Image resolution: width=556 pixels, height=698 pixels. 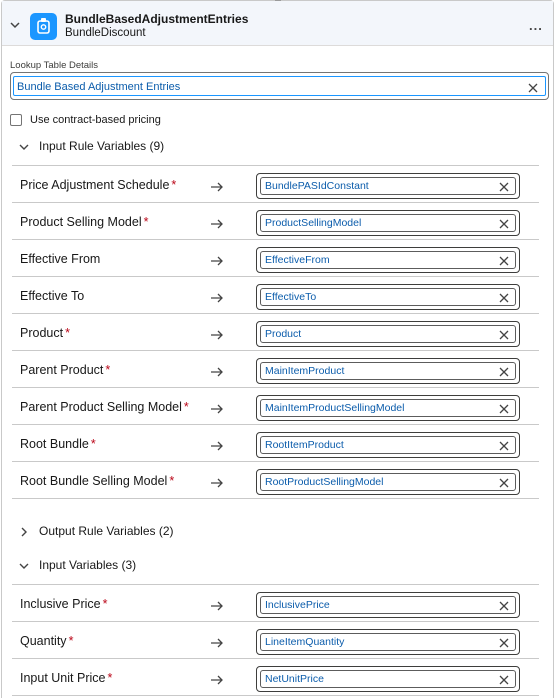 I want to click on variable-value-field: InclusivePrice, so click(x=388, y=605).